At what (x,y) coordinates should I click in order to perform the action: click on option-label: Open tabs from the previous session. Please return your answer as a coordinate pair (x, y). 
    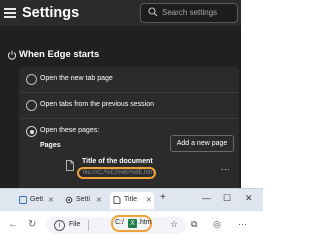
    Looking at the image, I should click on (97, 104).